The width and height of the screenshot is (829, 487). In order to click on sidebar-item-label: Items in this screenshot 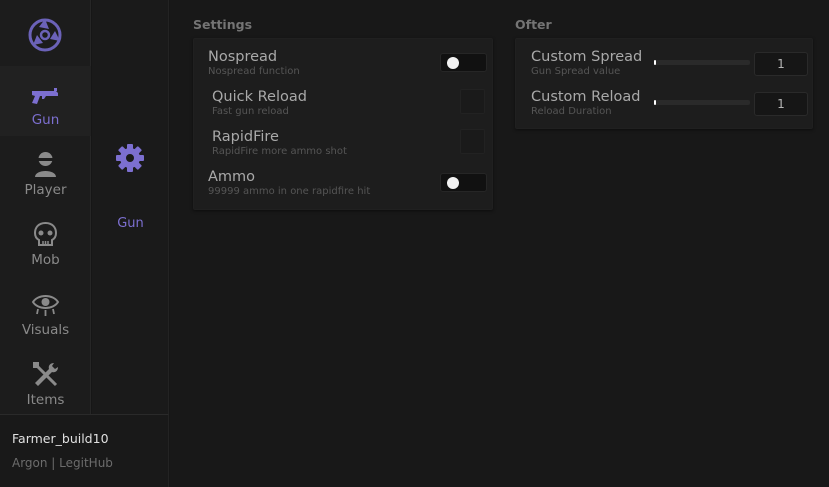, I will do `click(45, 400)`.